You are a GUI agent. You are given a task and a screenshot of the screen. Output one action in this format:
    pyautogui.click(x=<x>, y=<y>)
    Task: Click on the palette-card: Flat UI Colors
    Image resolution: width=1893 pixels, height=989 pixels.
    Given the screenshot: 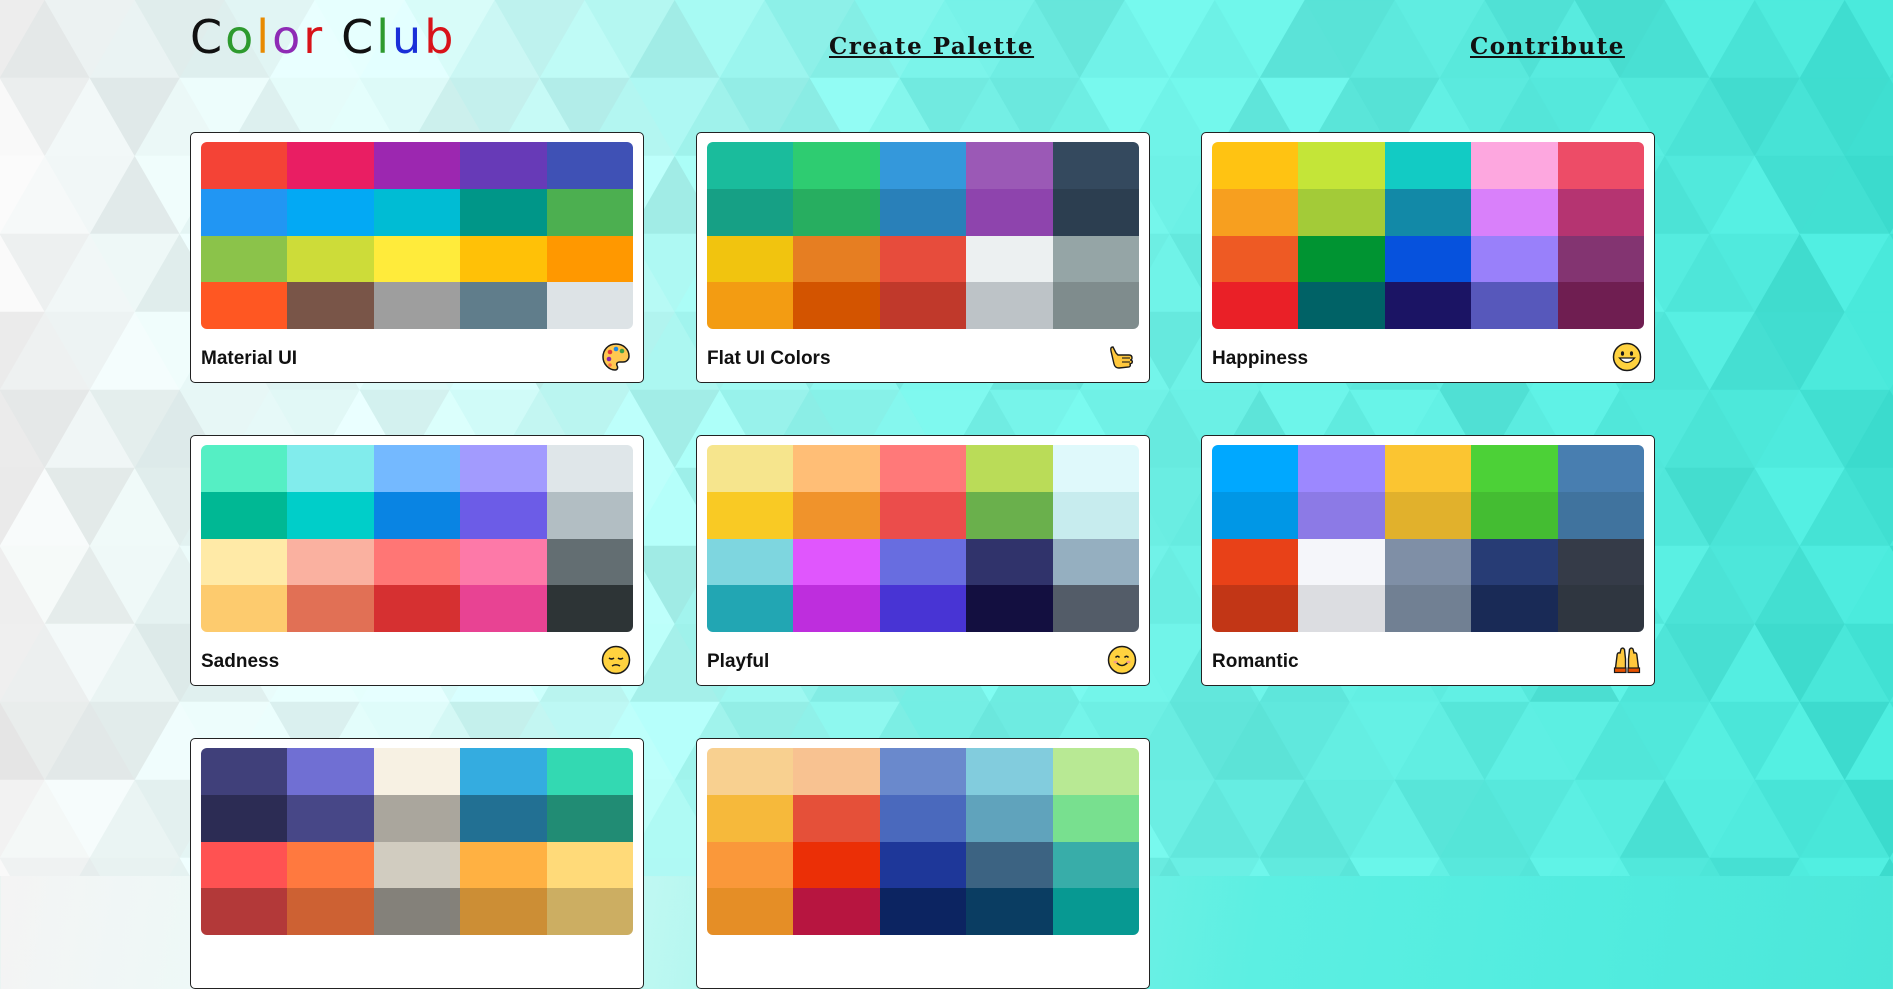 What is the action you would take?
    pyautogui.click(x=923, y=257)
    